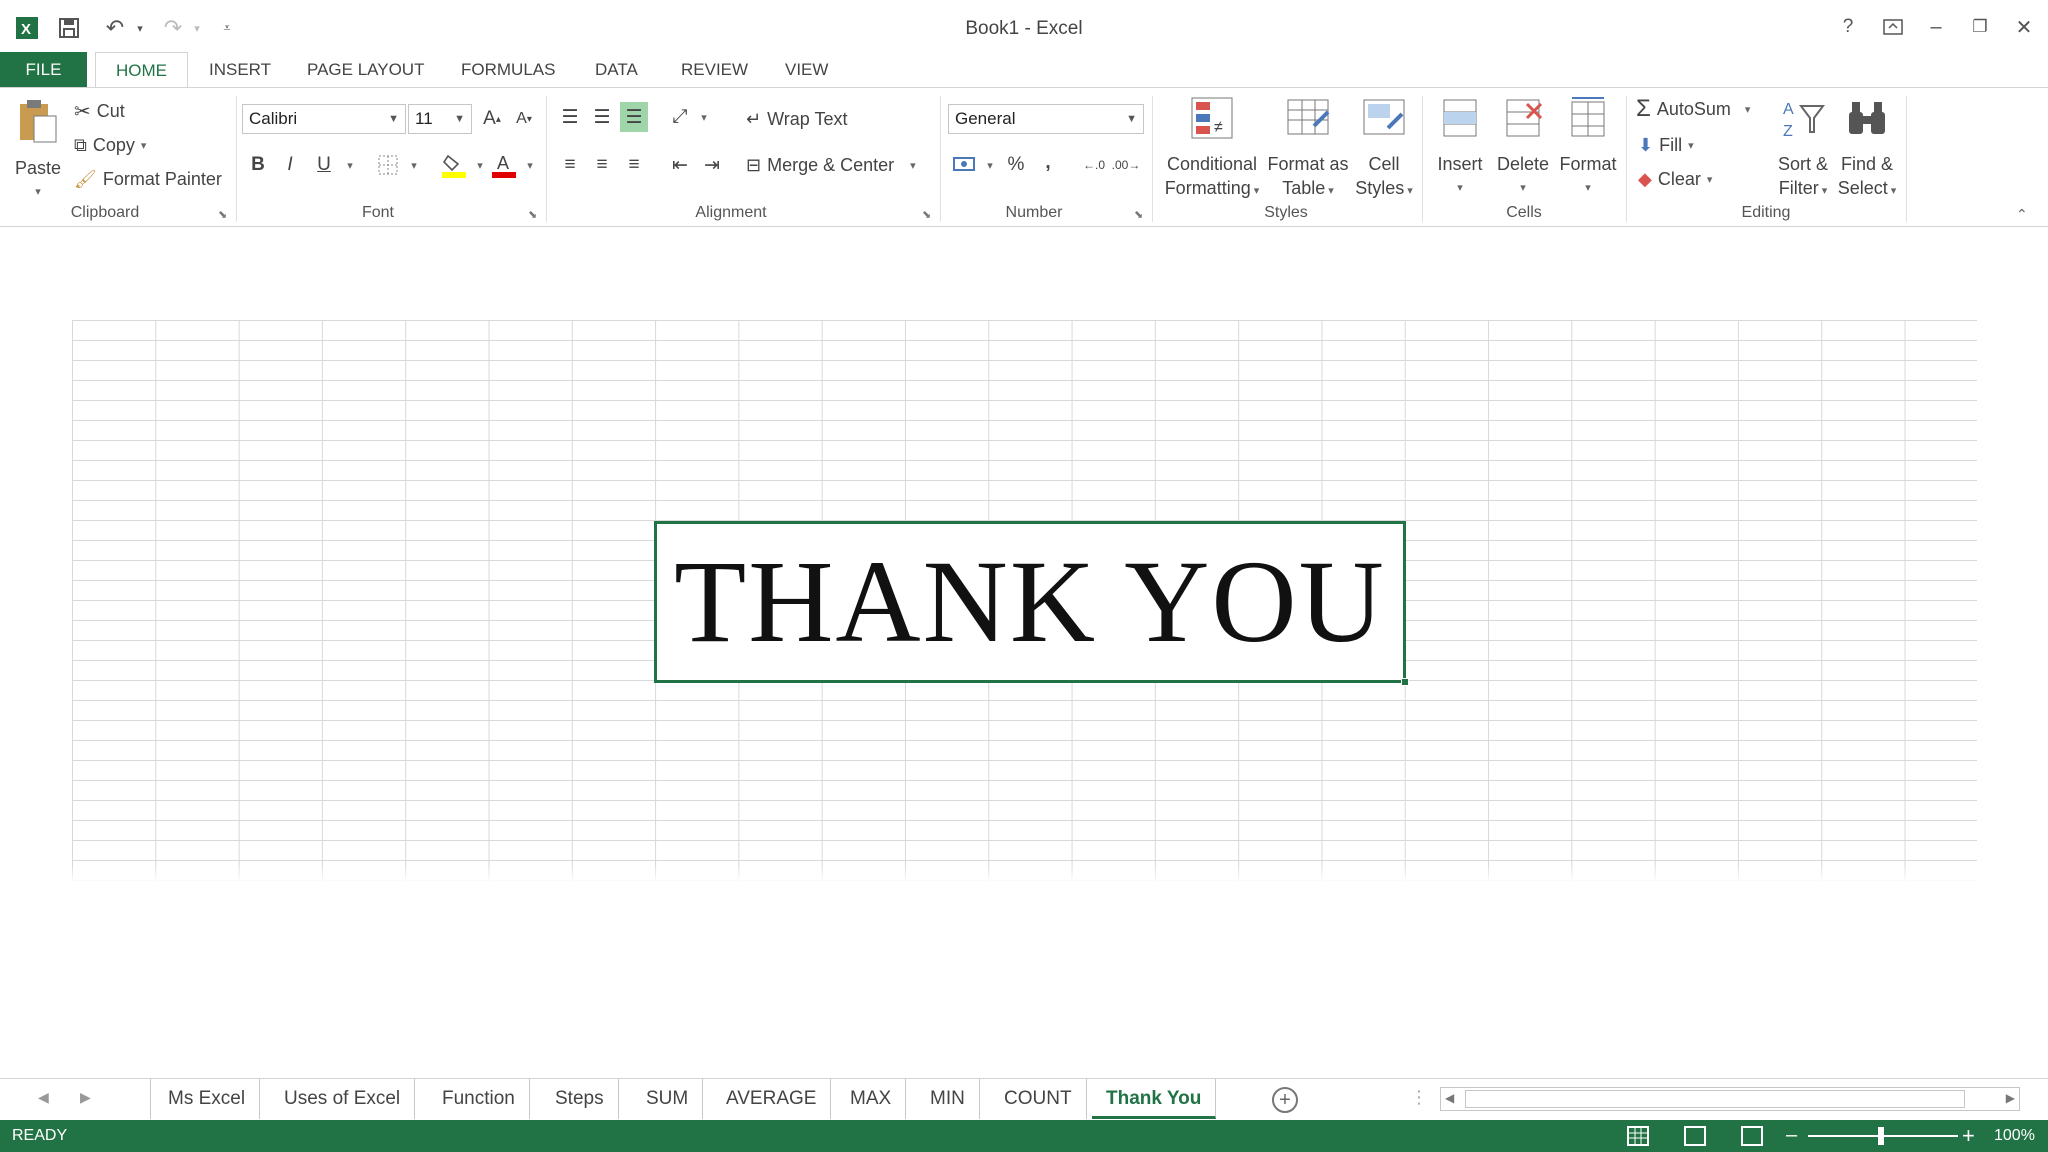 Image resolution: width=2048 pixels, height=1152 pixels. Describe the element at coordinates (492, 119) in the screenshot. I see `increase-font-icon: A ▴` at that location.